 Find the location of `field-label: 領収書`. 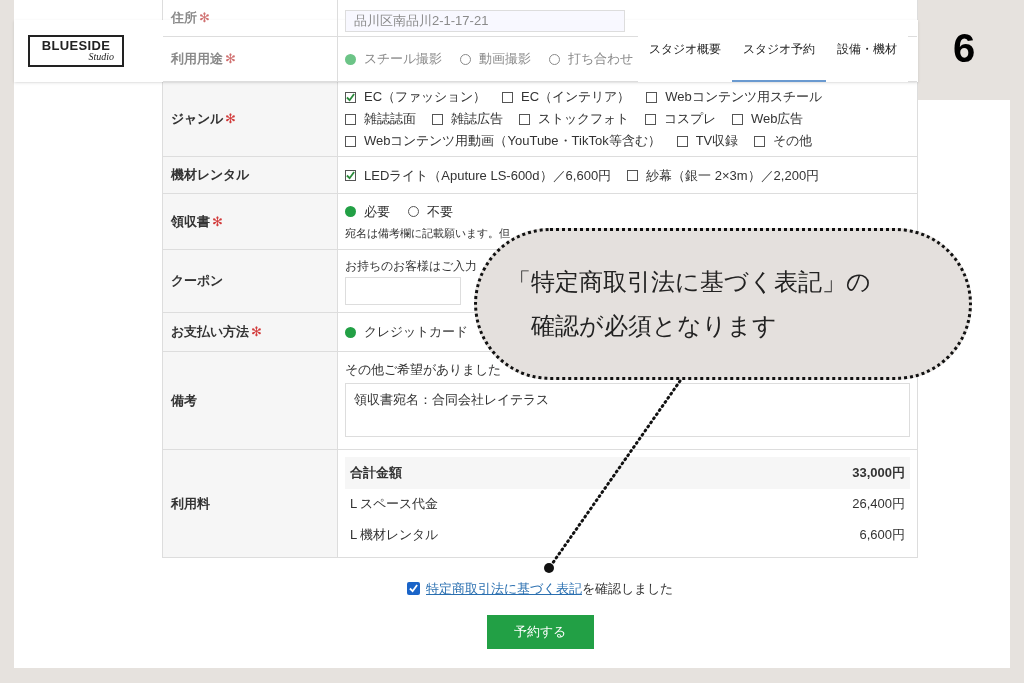

field-label: 領収書 is located at coordinates (190, 221).